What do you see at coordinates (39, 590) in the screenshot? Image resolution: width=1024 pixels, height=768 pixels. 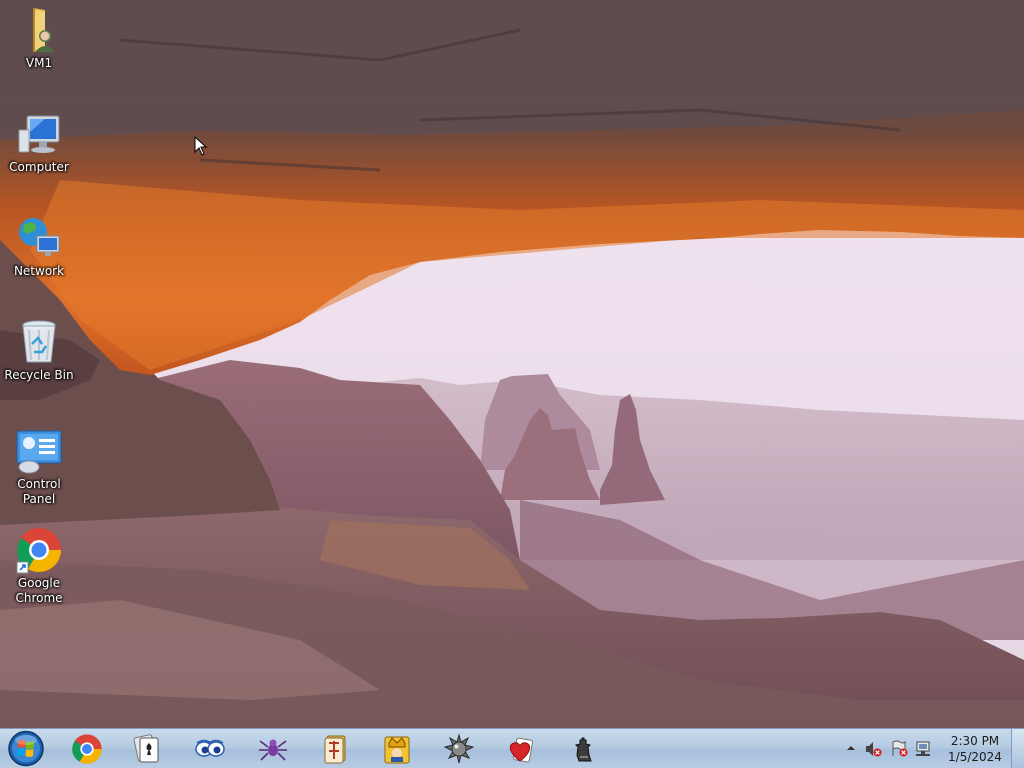 I see `desktop-icon-label: Google Chrome` at bounding box center [39, 590].